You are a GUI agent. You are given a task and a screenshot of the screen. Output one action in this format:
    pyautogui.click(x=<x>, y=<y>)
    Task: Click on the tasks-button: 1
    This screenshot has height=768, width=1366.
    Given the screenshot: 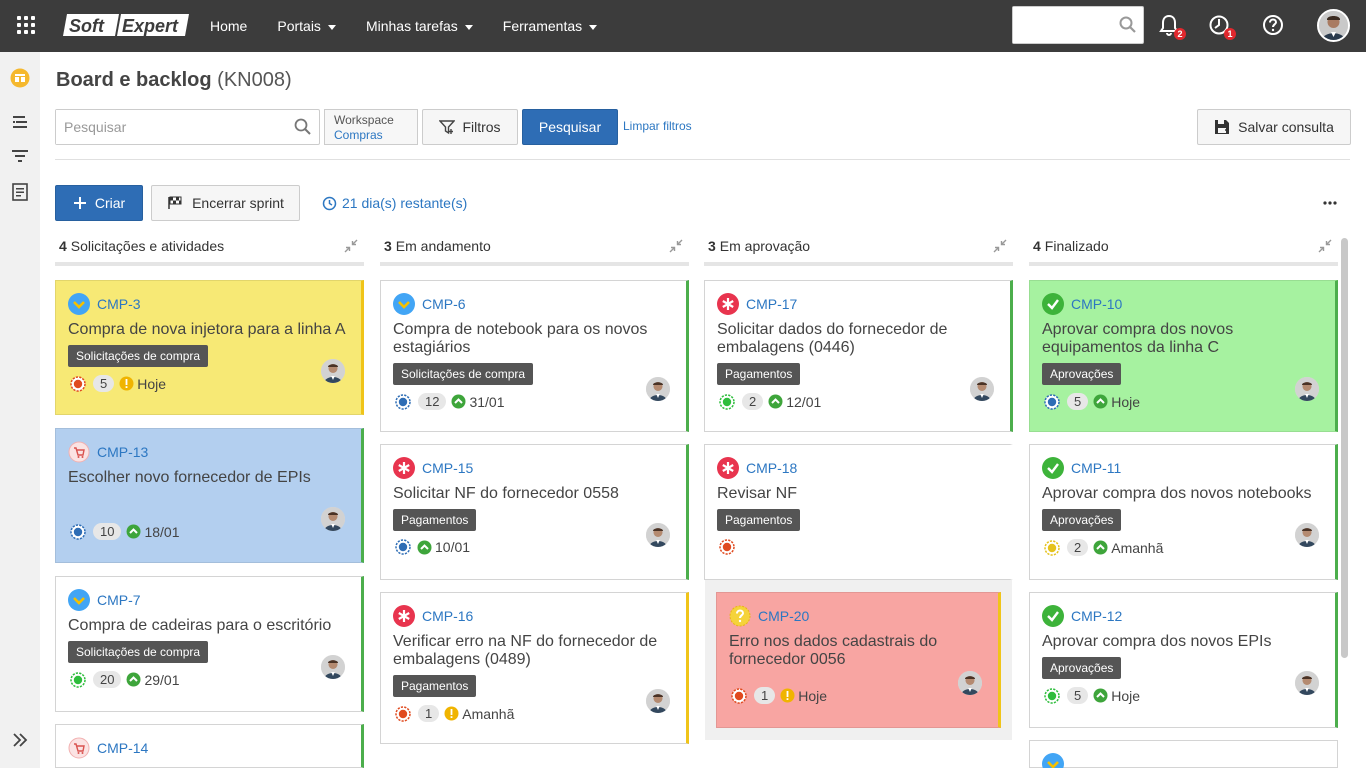 What is the action you would take?
    pyautogui.click(x=1222, y=27)
    